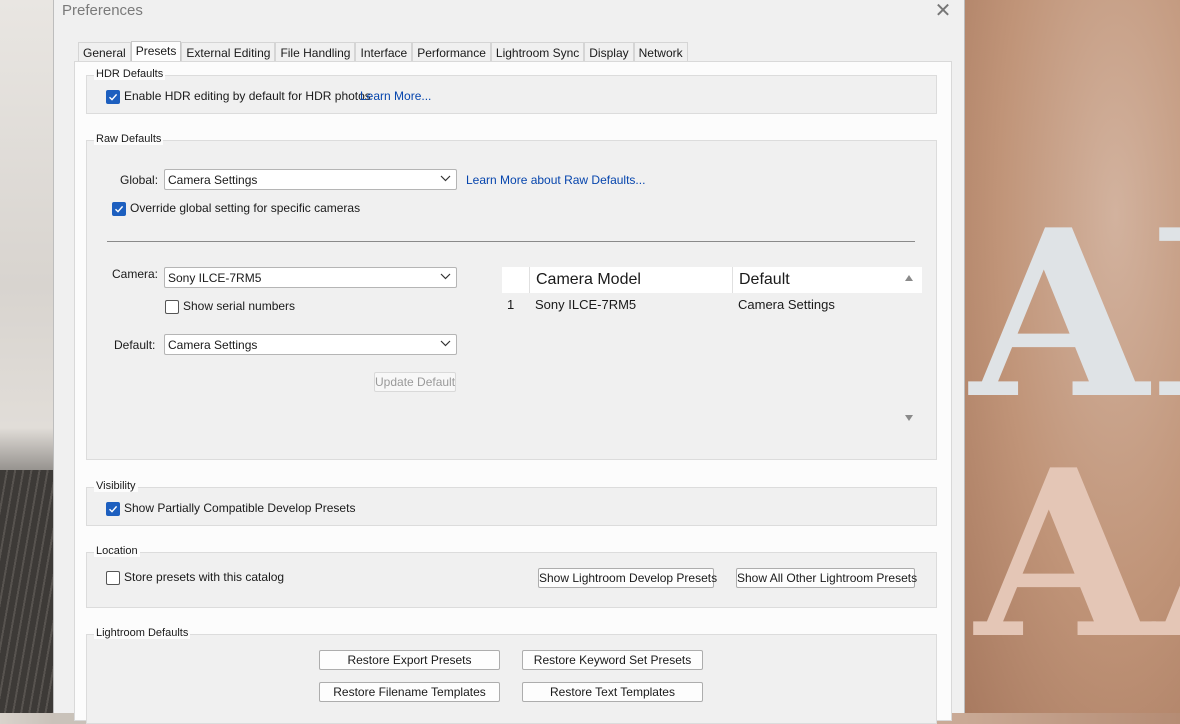 The width and height of the screenshot is (1180, 724). What do you see at coordinates (310, 277) in the screenshot?
I see `camera-select: Sony ILCE-7RM5` at bounding box center [310, 277].